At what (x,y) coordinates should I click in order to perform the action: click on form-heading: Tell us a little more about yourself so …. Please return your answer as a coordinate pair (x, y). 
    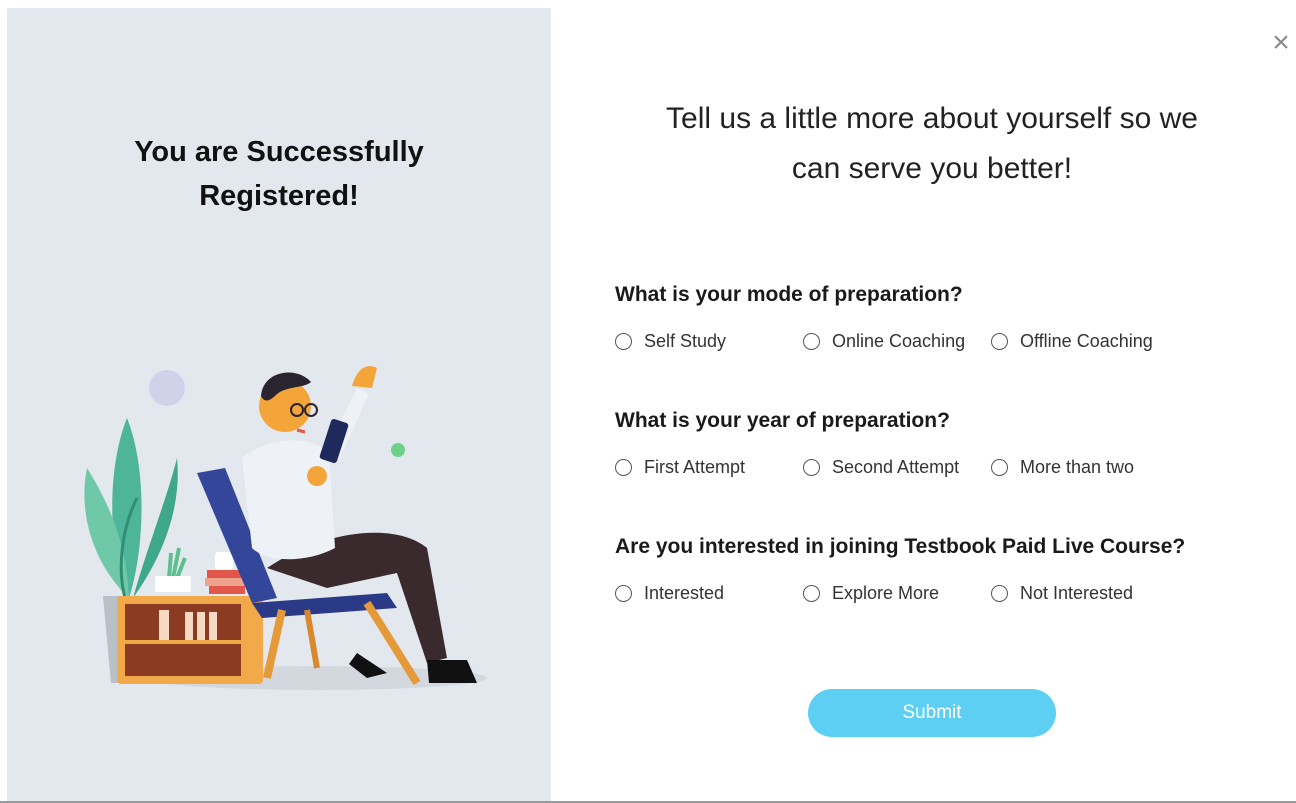
    Looking at the image, I should click on (932, 143).